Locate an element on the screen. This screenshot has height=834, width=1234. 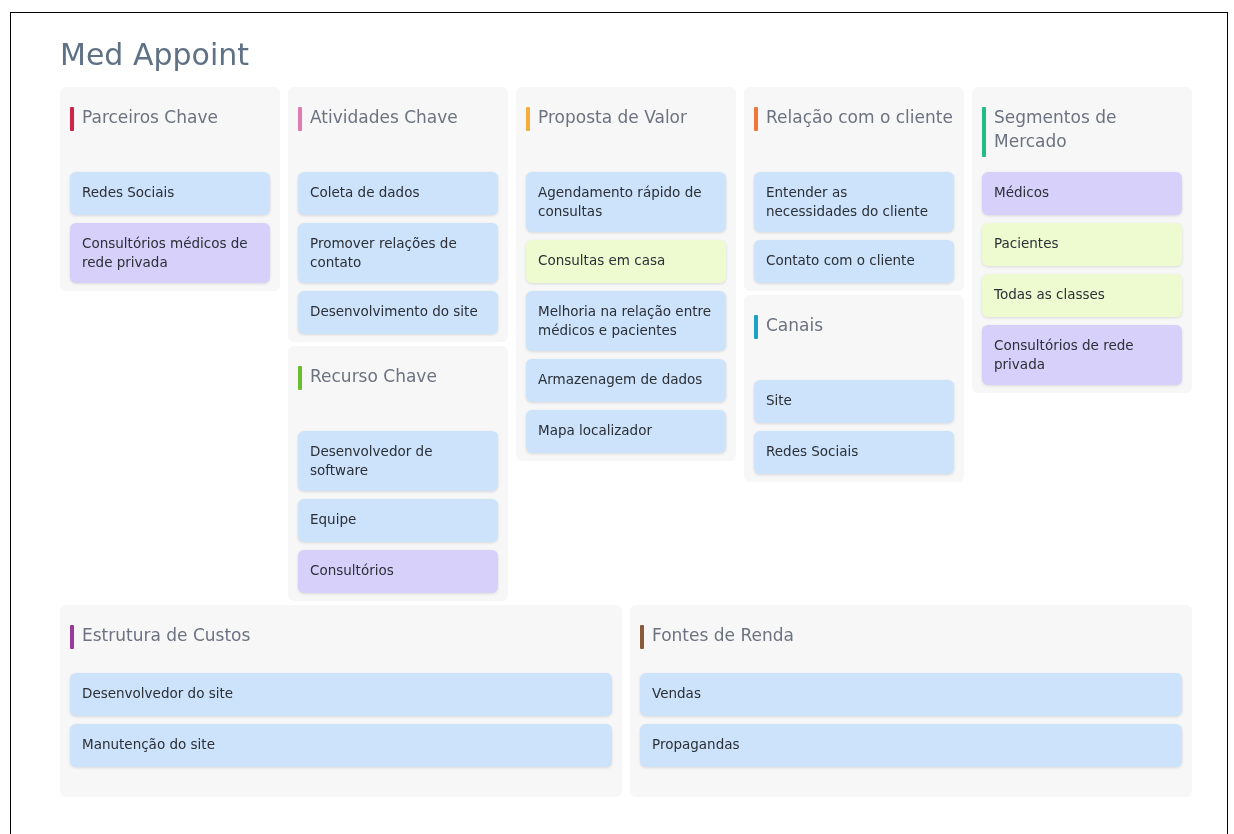
section-heading: Canais is located at coordinates (795, 325).